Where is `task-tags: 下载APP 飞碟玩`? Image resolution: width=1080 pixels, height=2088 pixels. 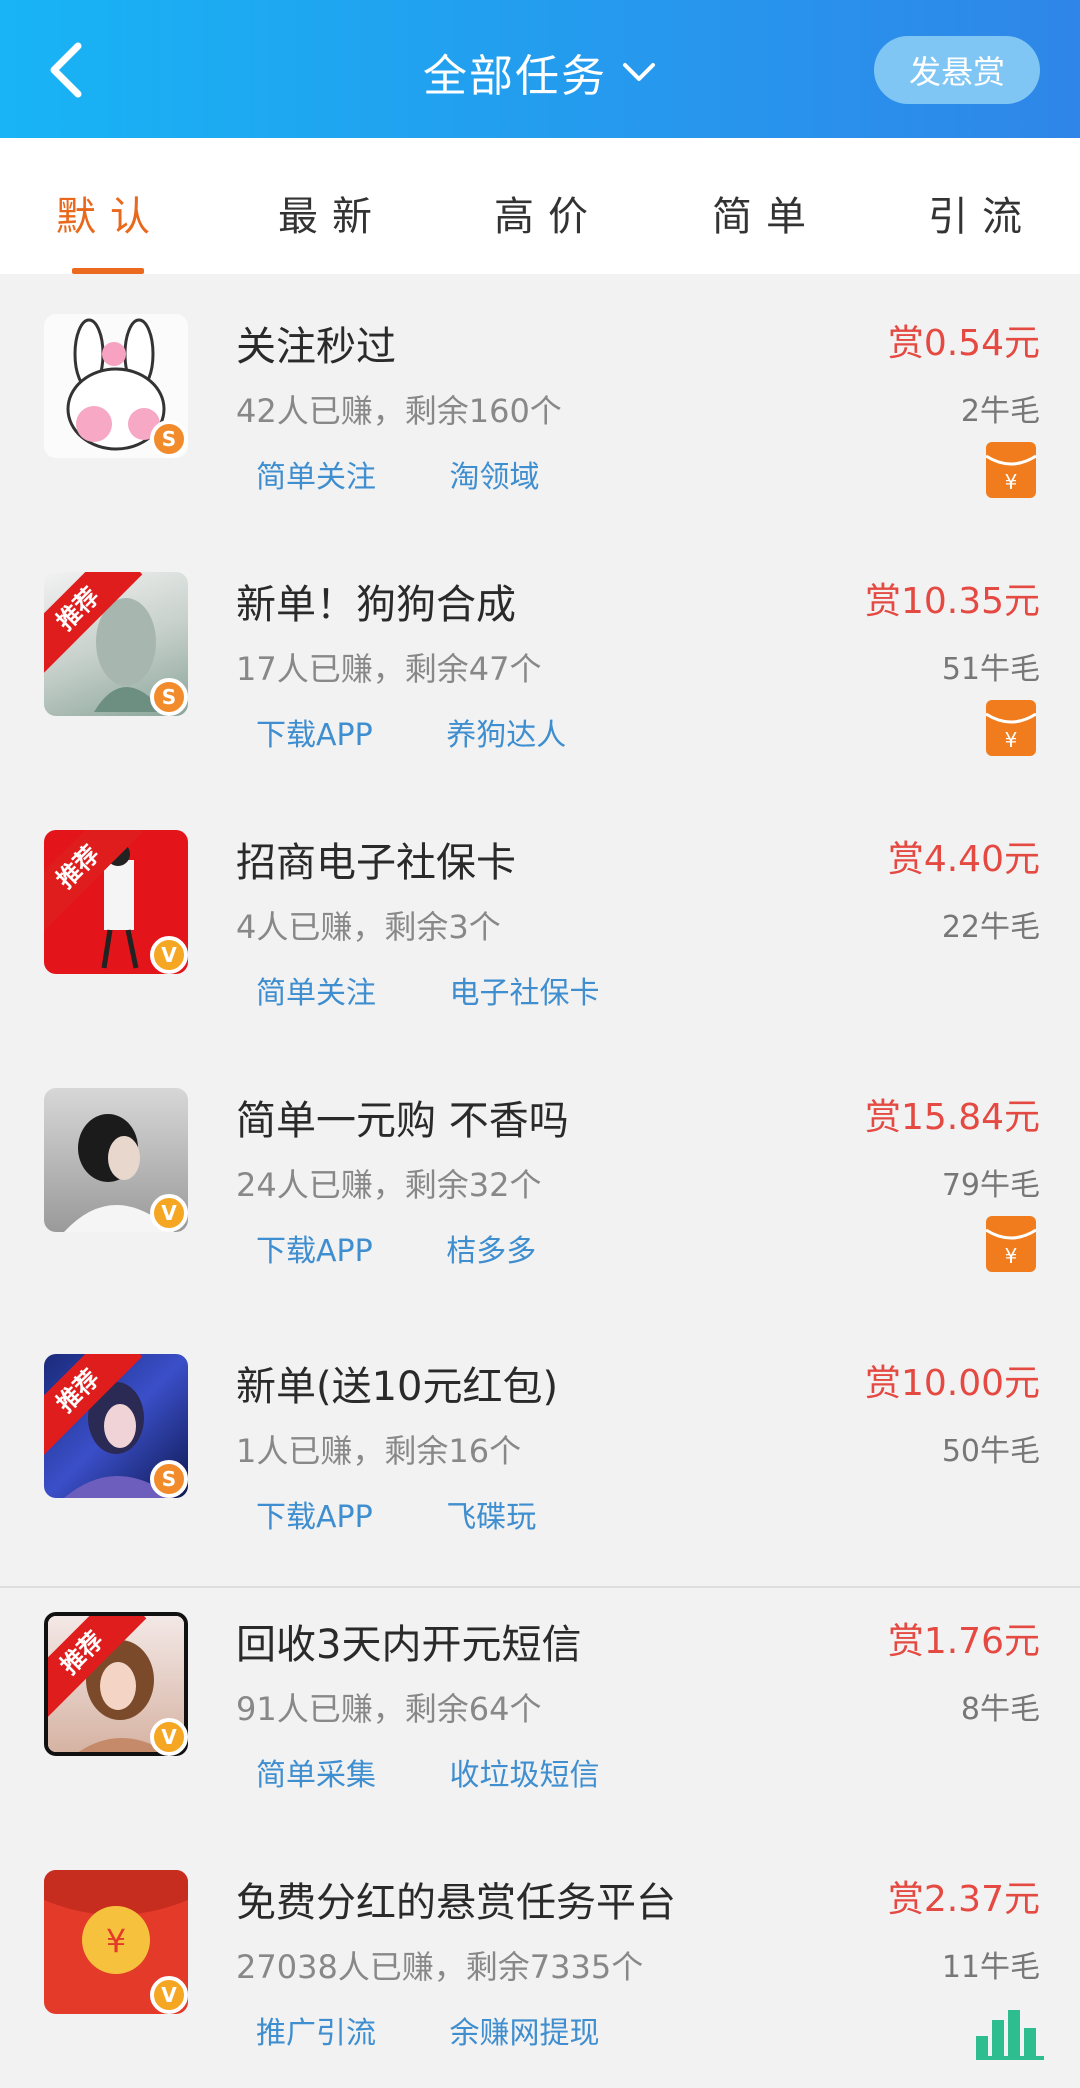
task-tags: 下载APP 飞碟玩 is located at coordinates (428, 1514).